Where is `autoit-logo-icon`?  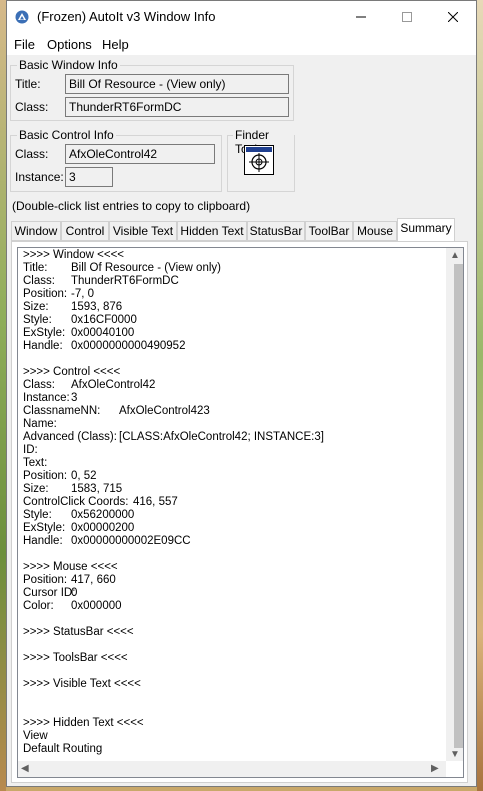 autoit-logo-icon is located at coordinates (22, 17).